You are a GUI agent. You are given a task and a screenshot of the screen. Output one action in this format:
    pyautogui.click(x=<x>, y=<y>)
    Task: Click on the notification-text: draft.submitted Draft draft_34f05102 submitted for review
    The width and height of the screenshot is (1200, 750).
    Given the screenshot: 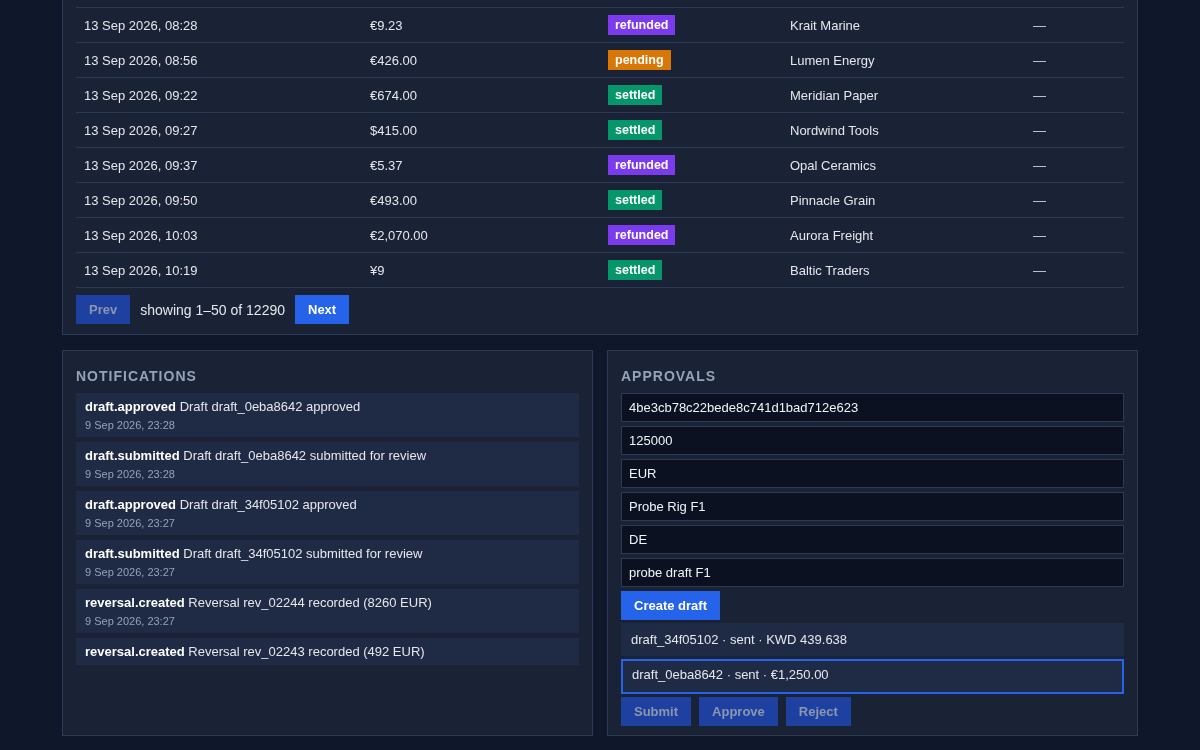 What is the action you would take?
    pyautogui.click(x=254, y=553)
    